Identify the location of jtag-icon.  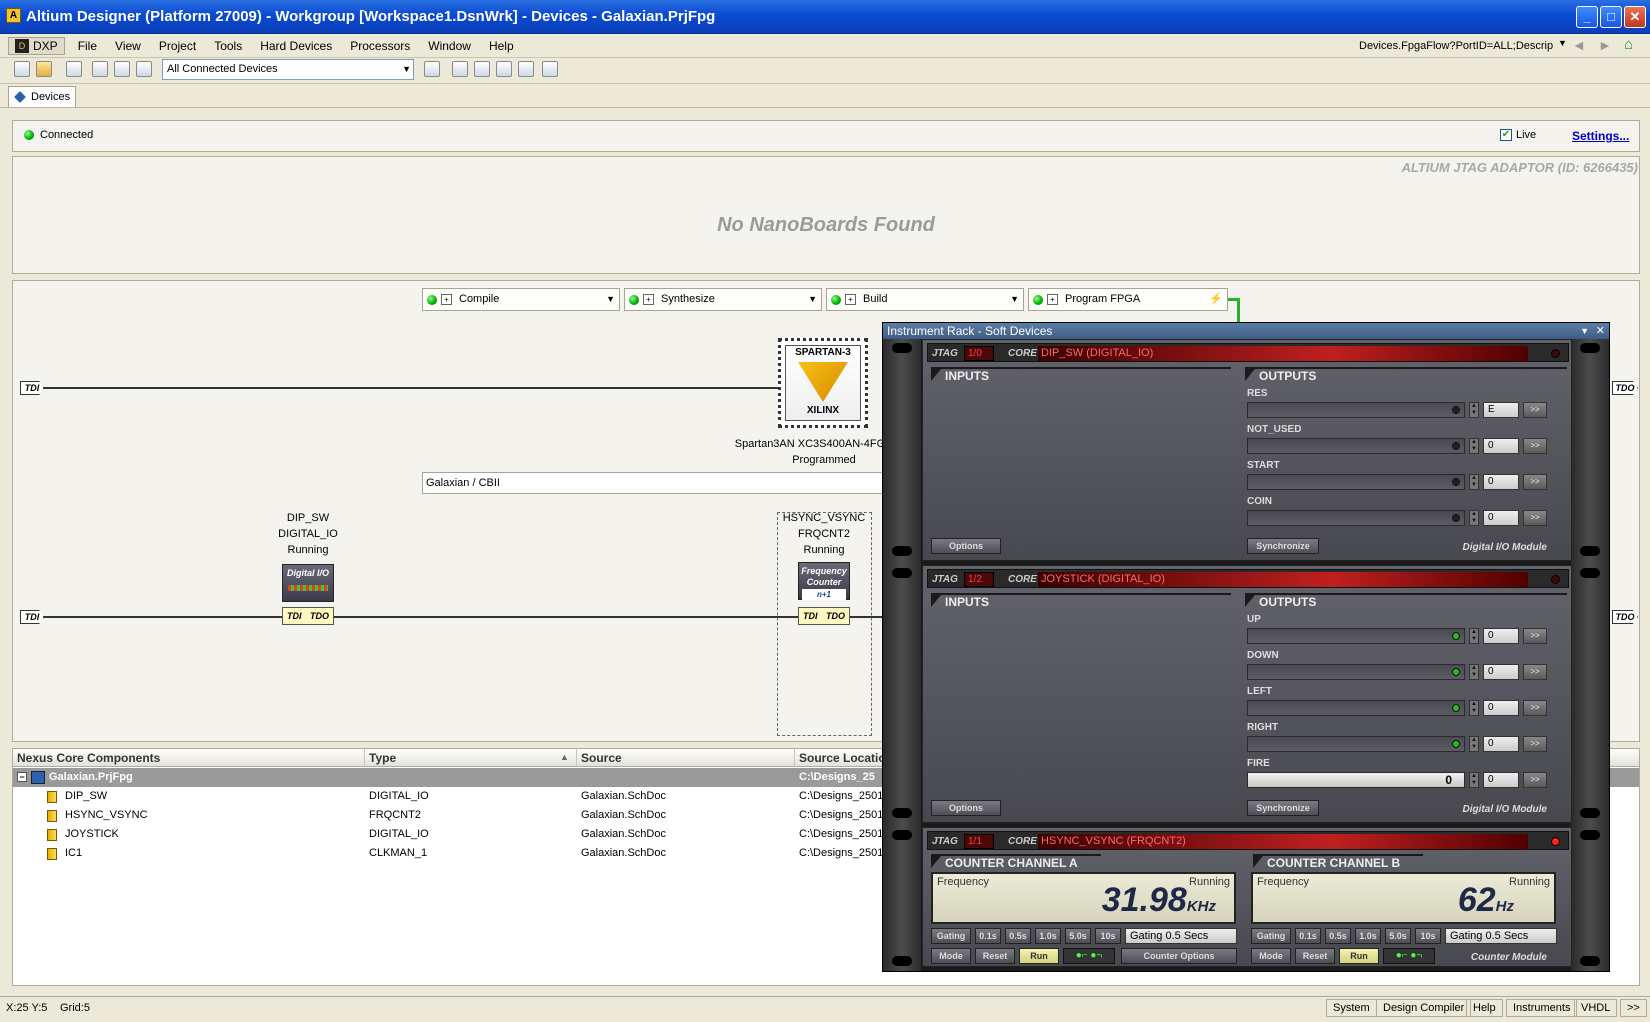
(432, 69).